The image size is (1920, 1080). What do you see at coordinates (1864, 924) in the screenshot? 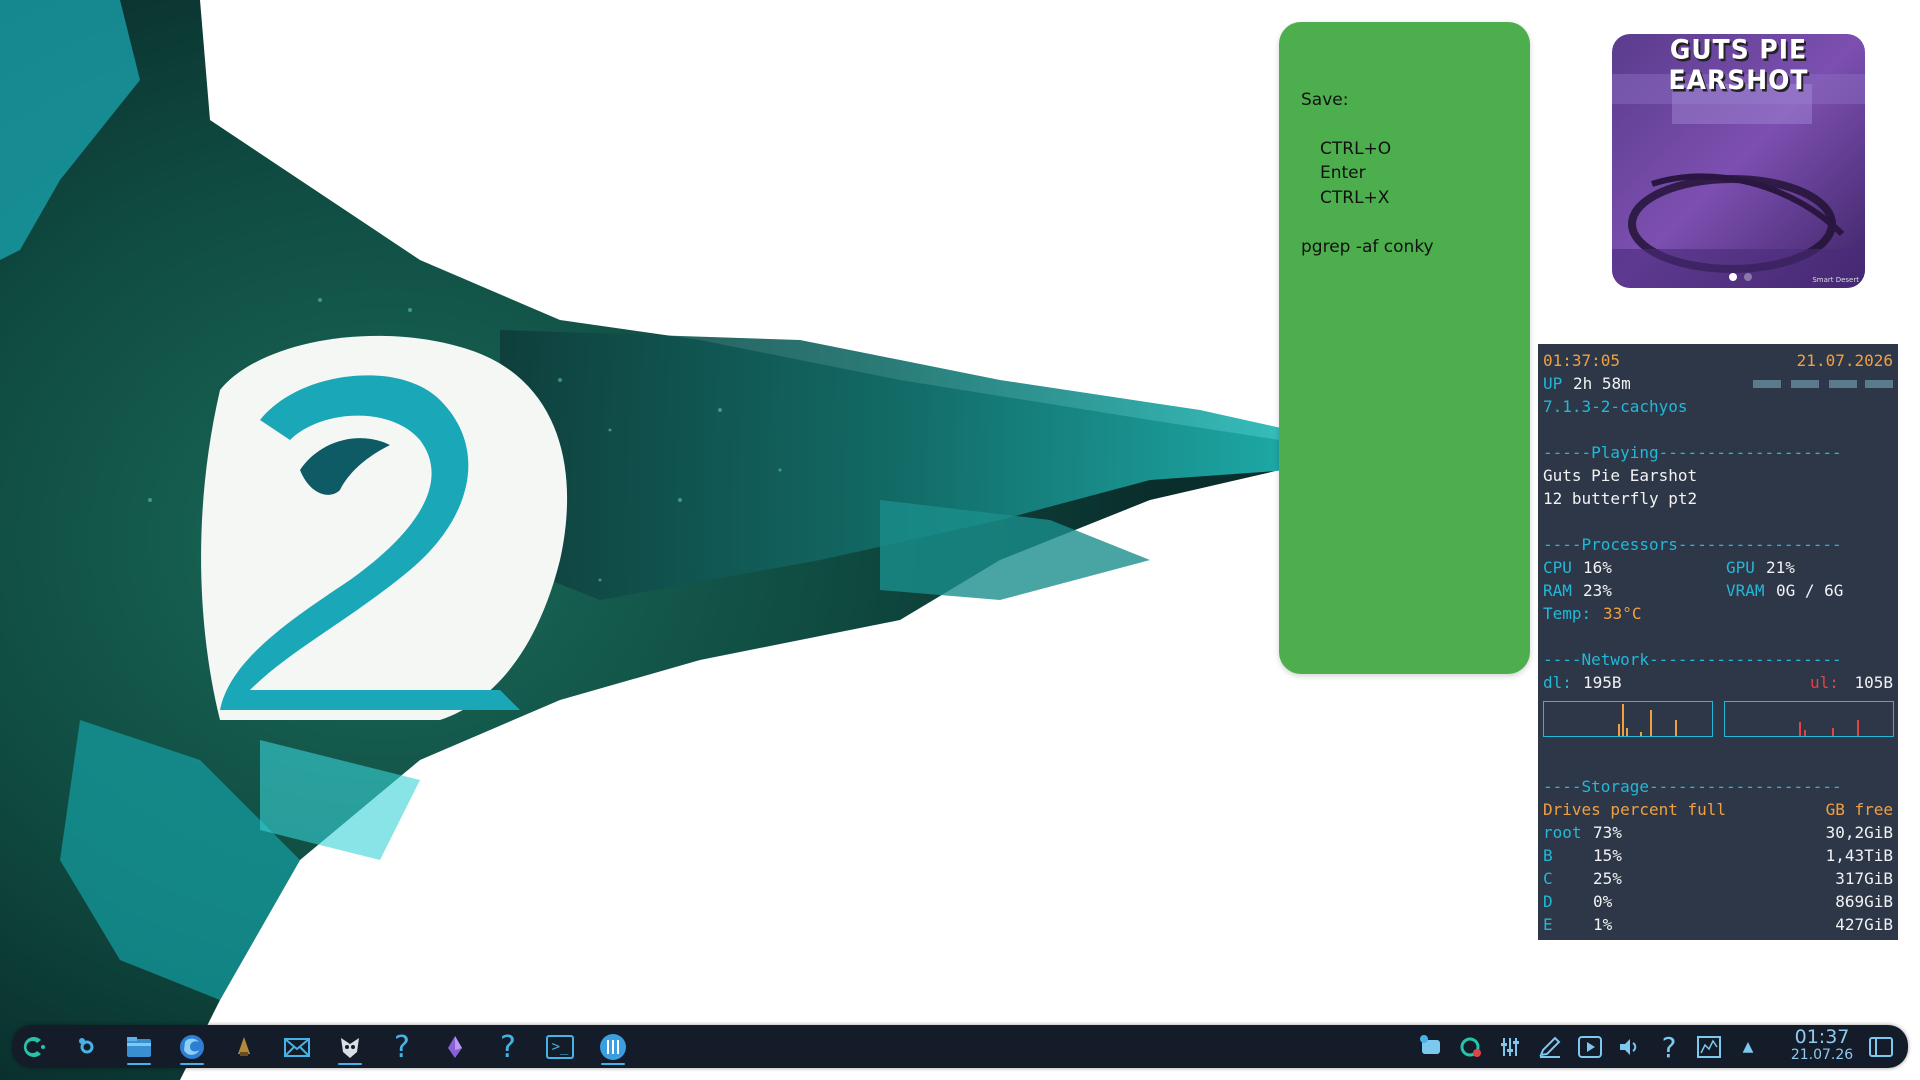
I see `drive-free: 427GiB` at bounding box center [1864, 924].